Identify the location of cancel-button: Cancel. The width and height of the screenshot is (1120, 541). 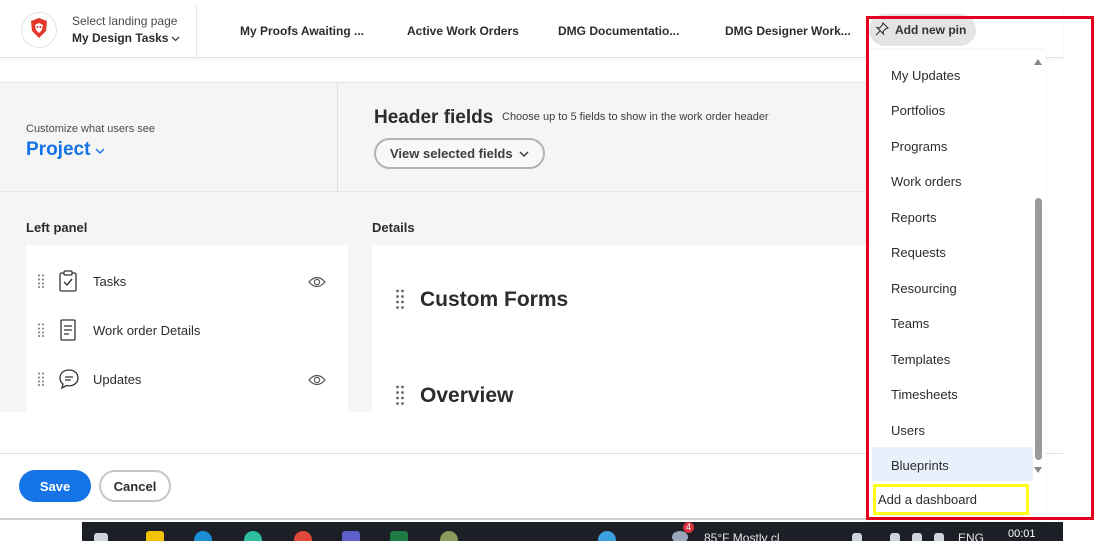
(135, 486).